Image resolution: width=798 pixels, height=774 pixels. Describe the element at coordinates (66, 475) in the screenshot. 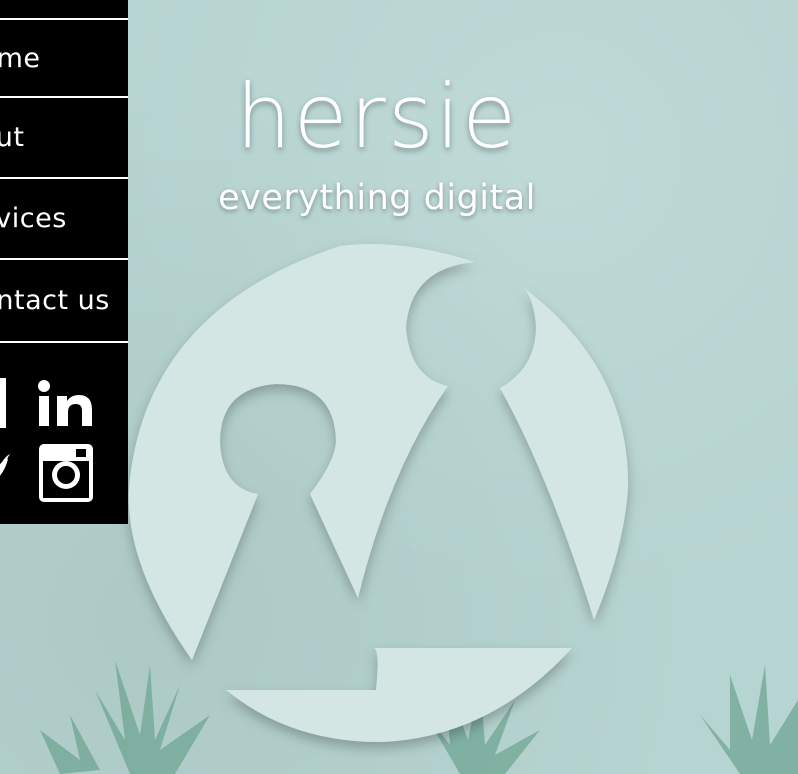

I see `instagram-icon` at that location.